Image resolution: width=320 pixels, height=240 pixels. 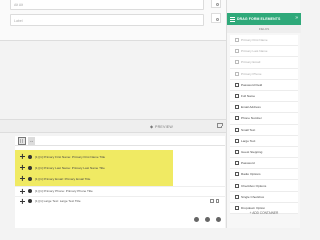 What do you see at coordinates (251, 174) in the screenshot?
I see `element-label: Radio Options` at bounding box center [251, 174].